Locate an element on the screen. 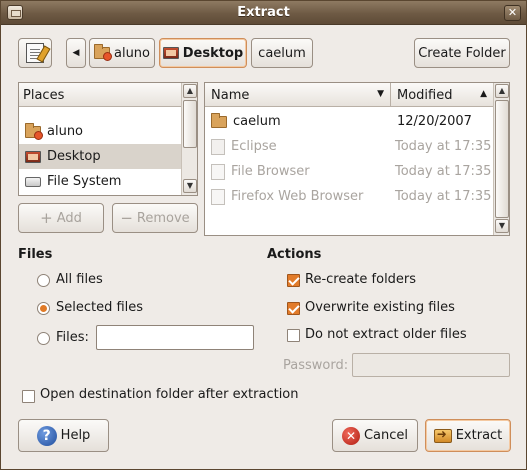 This screenshot has height=470, width=527. file-name: Eclipse is located at coordinates (254, 146).